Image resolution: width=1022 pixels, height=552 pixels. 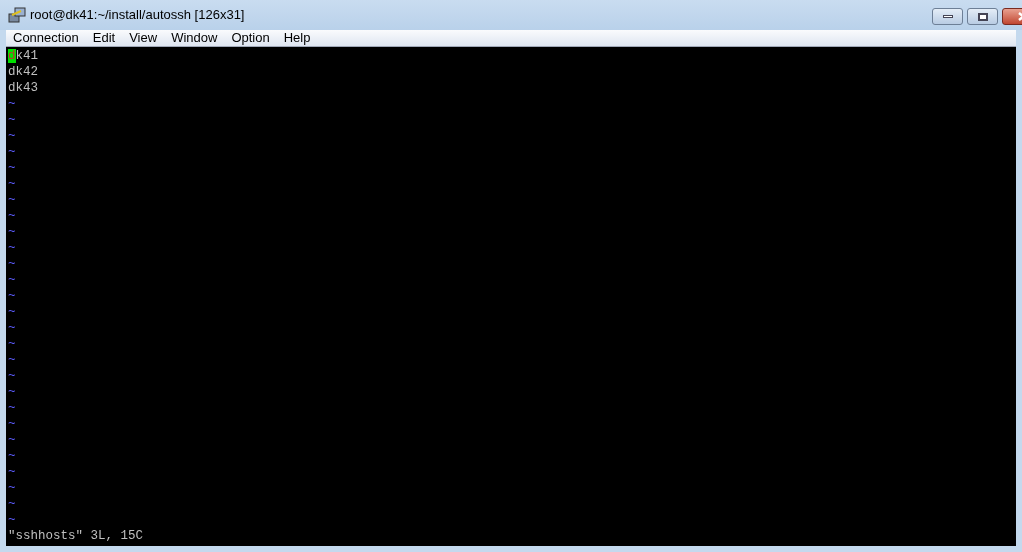 What do you see at coordinates (194, 38) in the screenshot?
I see `menu-item: Window` at bounding box center [194, 38].